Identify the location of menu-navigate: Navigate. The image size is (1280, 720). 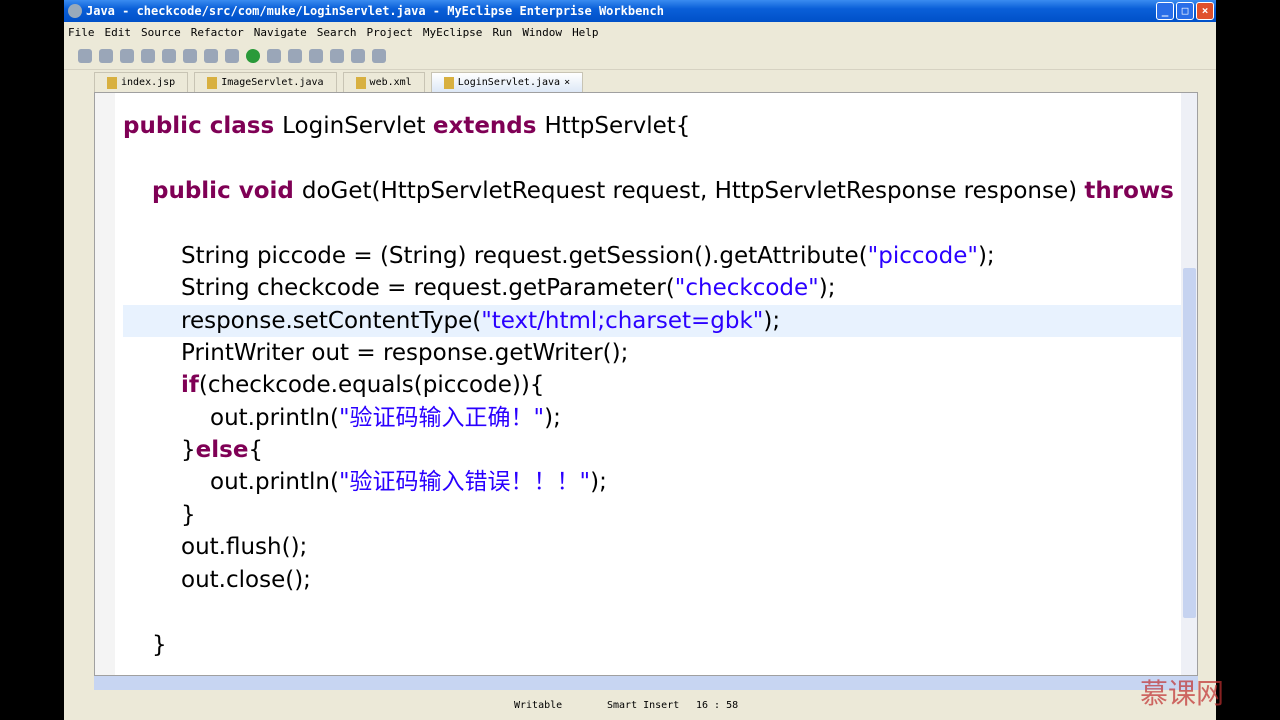
(280, 32).